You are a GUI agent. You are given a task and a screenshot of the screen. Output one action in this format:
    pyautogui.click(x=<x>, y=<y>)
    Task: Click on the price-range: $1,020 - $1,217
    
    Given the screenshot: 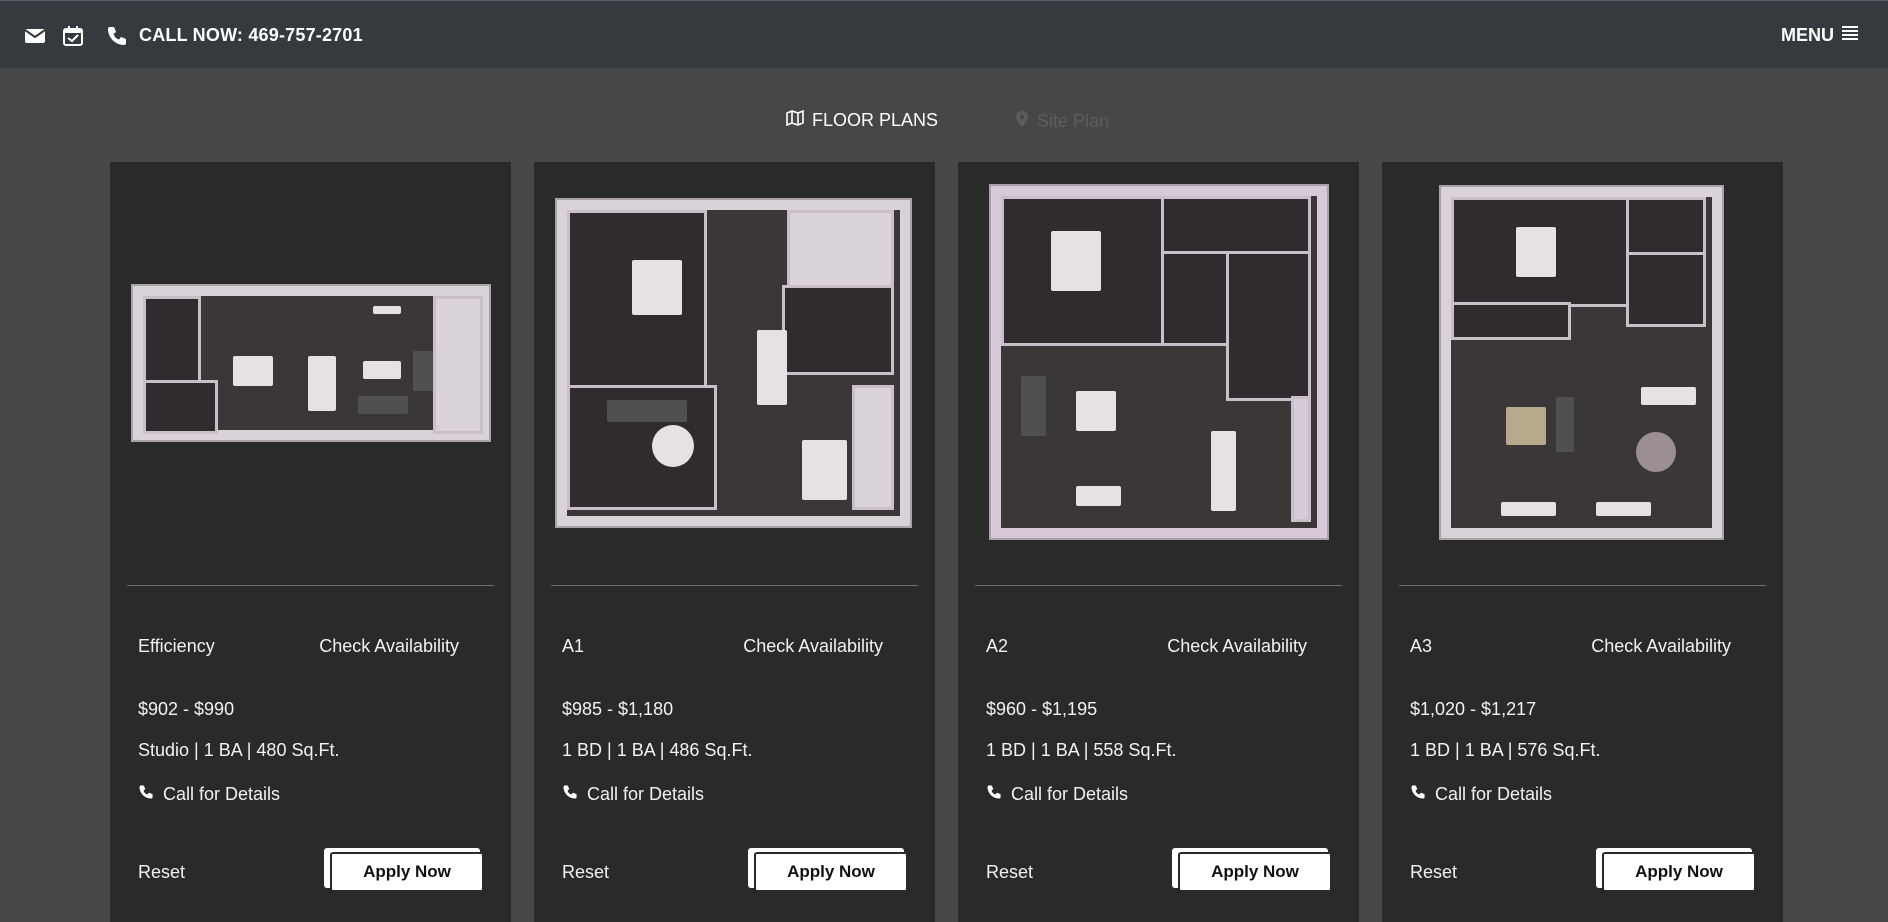 What is the action you would take?
    pyautogui.click(x=1473, y=709)
    